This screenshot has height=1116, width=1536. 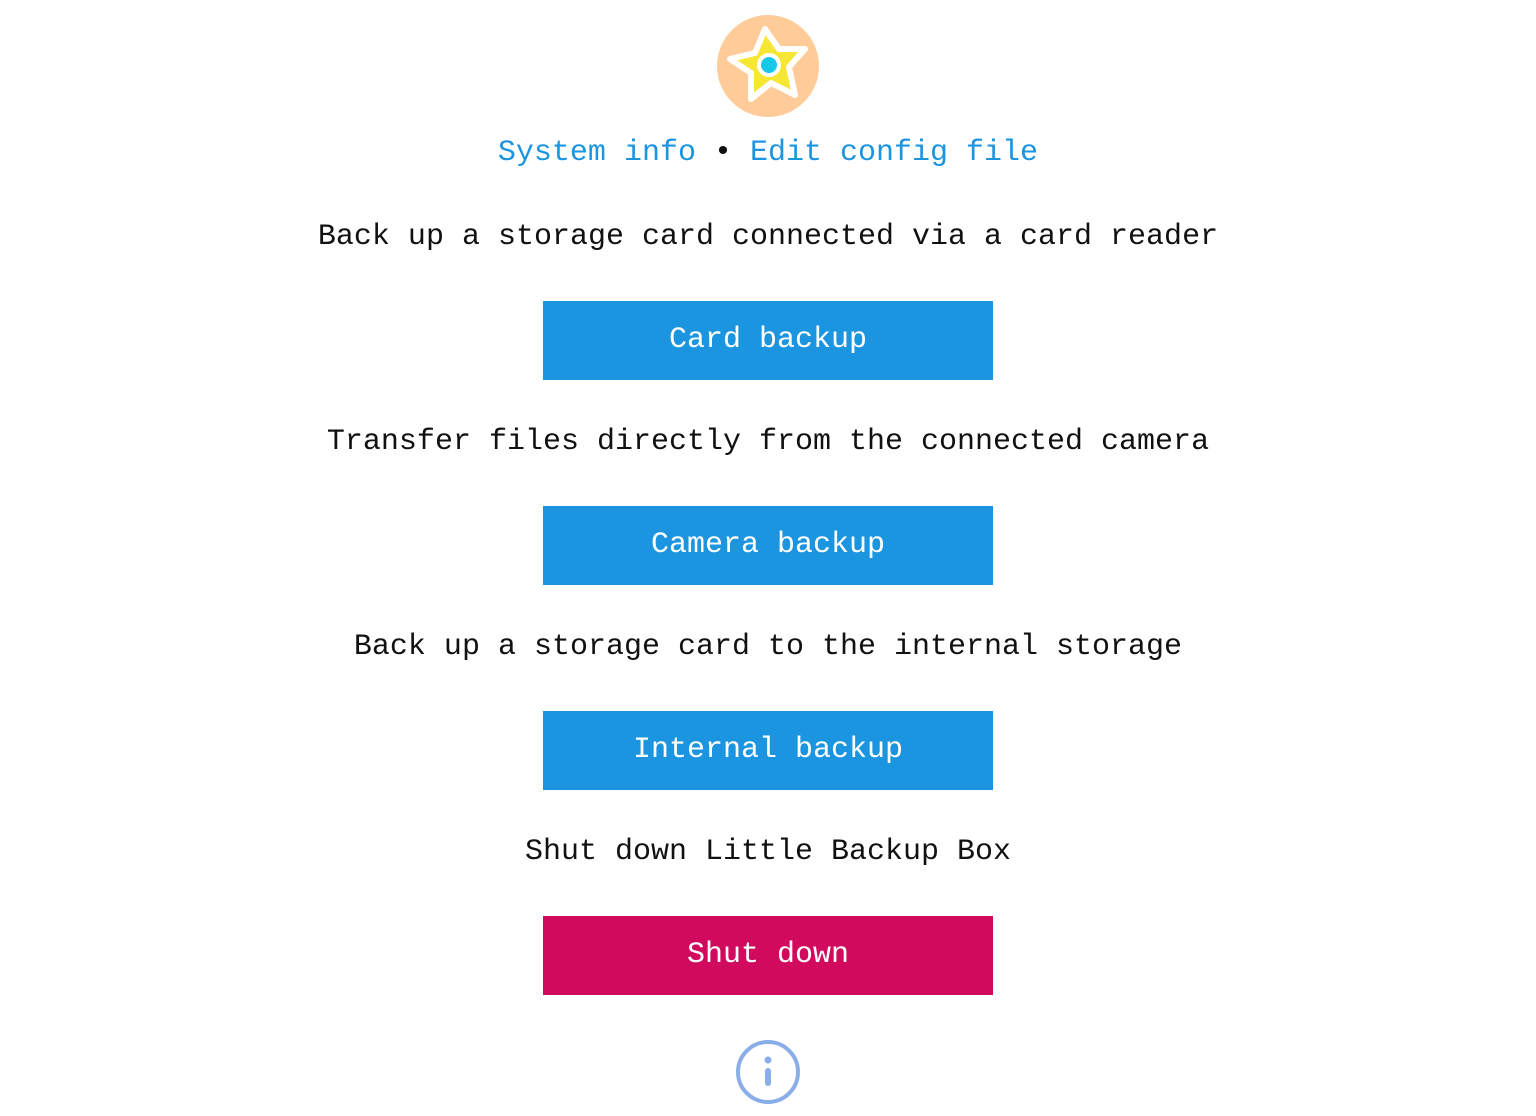 What do you see at coordinates (768, 955) in the screenshot?
I see `shutdown-button: Shut down` at bounding box center [768, 955].